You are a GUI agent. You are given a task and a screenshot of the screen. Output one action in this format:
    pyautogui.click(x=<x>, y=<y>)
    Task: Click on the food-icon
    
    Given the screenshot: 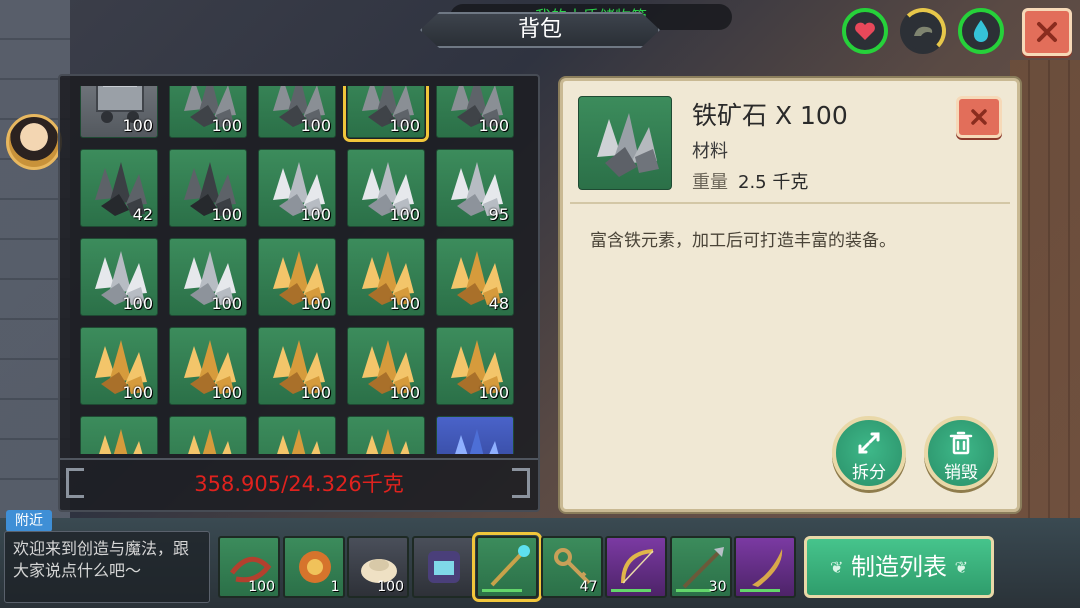 What is the action you would take?
    pyautogui.click(x=923, y=31)
    